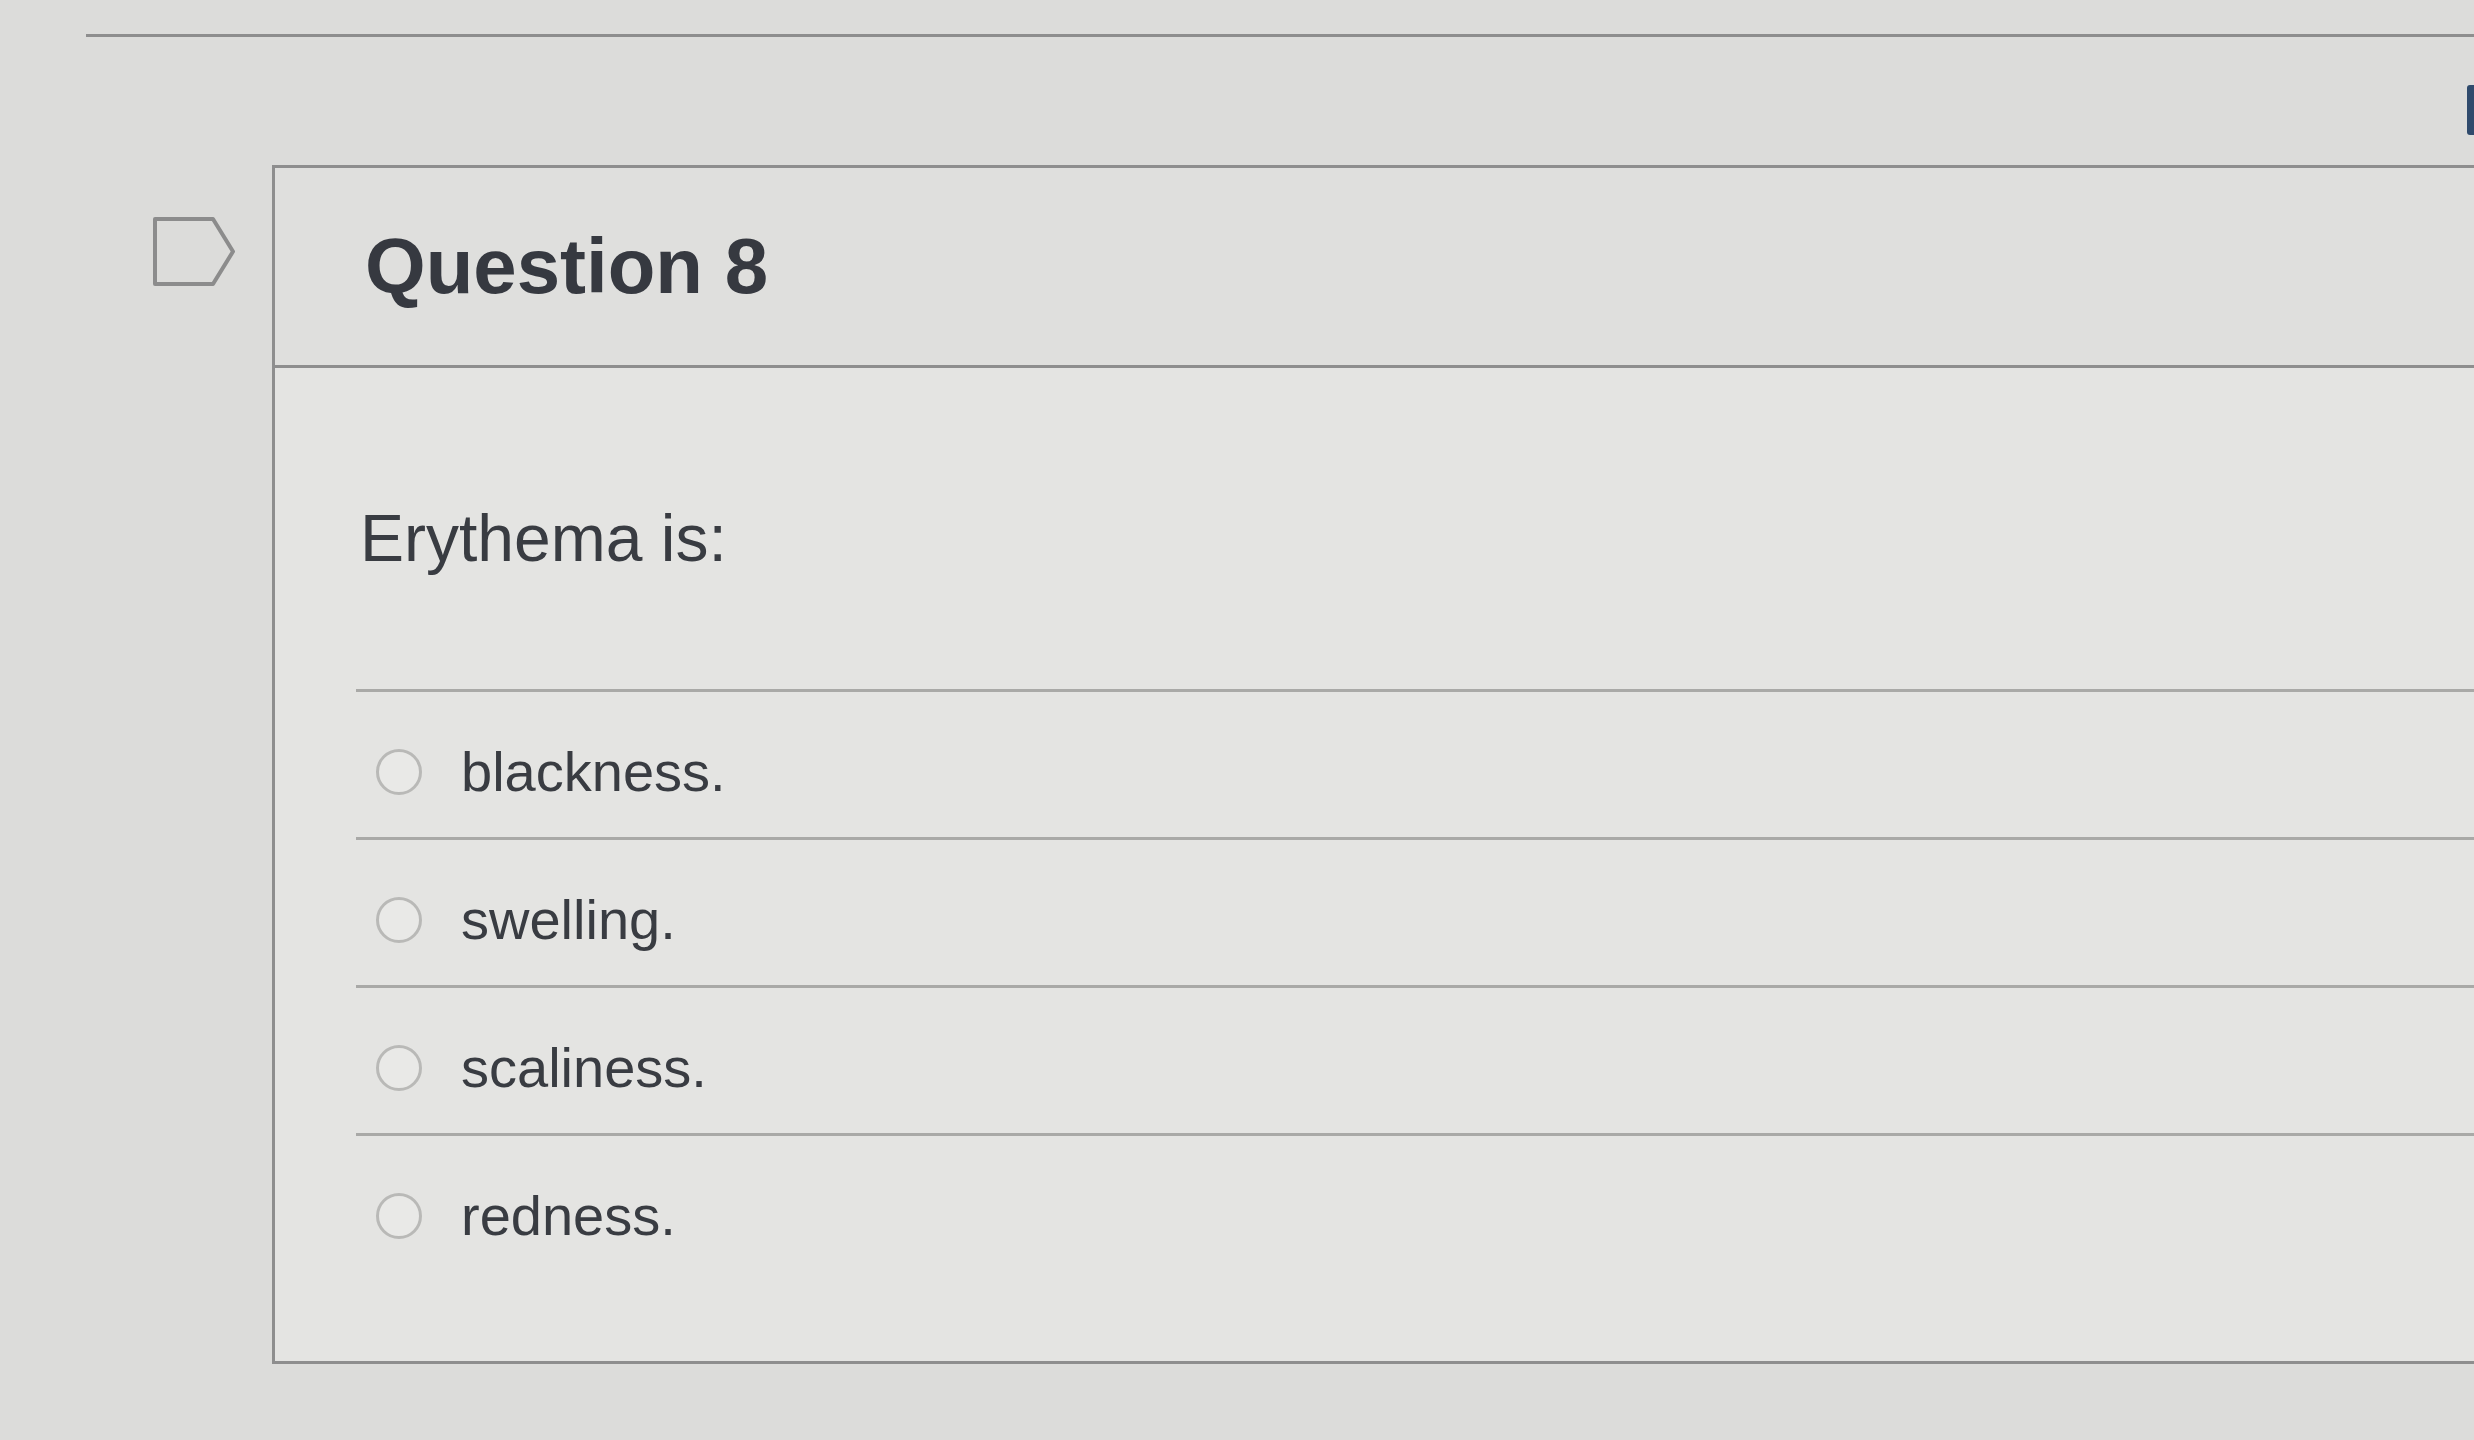 Image resolution: width=2474 pixels, height=1440 pixels. What do you see at coordinates (544, 538) in the screenshot?
I see `question-text: Erythema is:` at bounding box center [544, 538].